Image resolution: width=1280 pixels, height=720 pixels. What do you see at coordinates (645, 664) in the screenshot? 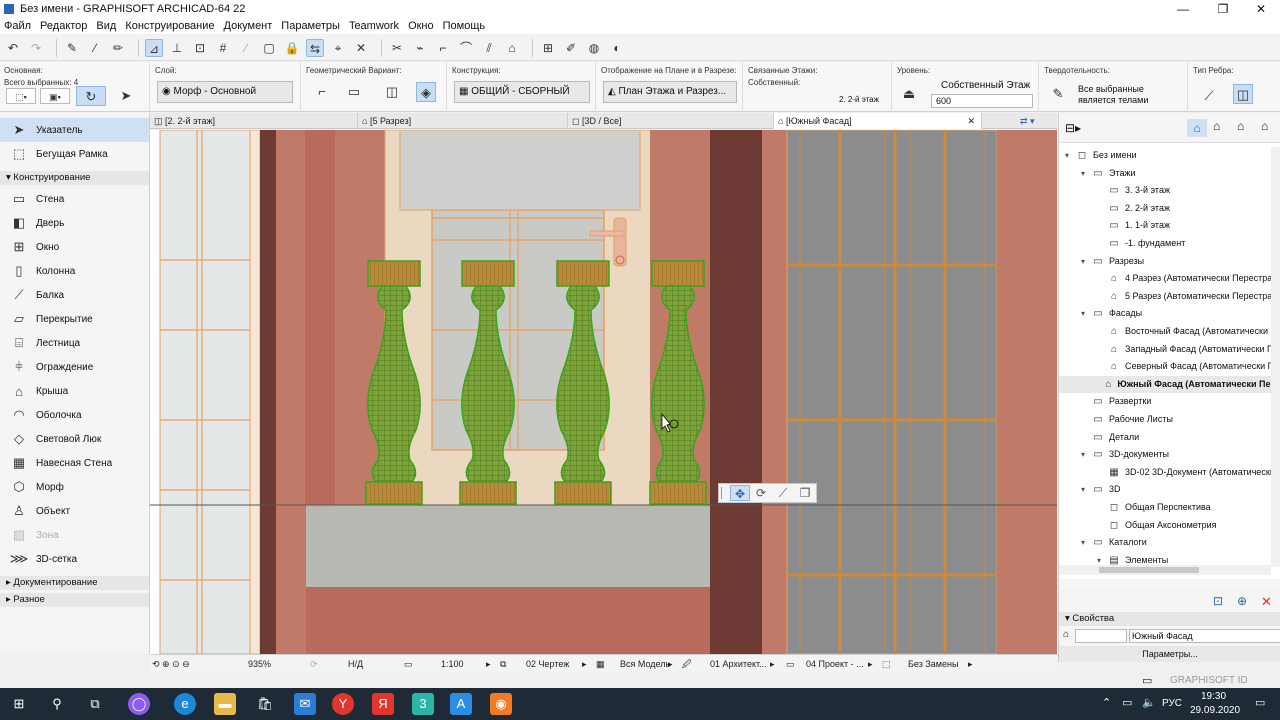
I see `model-view-options: Вся Модель` at bounding box center [645, 664].